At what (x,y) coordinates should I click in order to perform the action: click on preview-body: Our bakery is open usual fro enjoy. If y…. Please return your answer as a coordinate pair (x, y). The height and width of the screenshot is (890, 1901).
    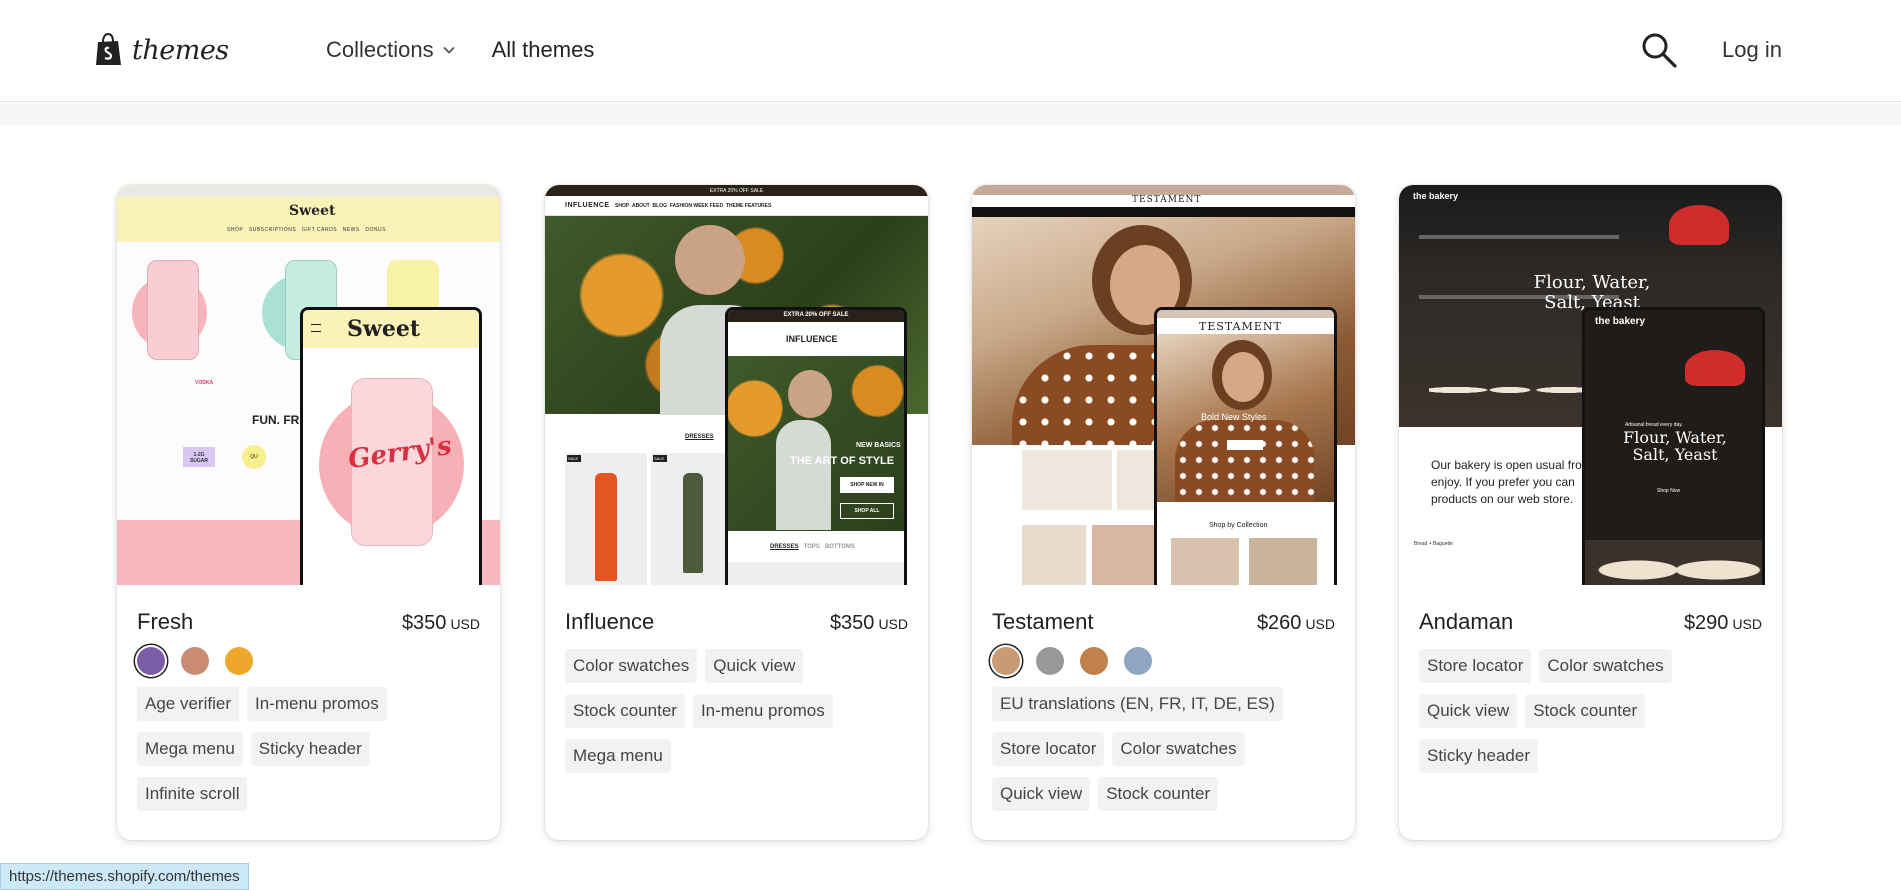
    Looking at the image, I should click on (1506, 482).